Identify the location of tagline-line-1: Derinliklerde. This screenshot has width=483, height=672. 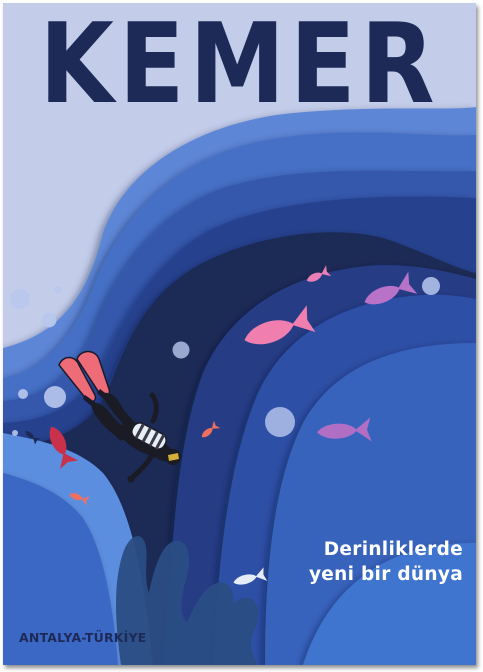
(393, 549).